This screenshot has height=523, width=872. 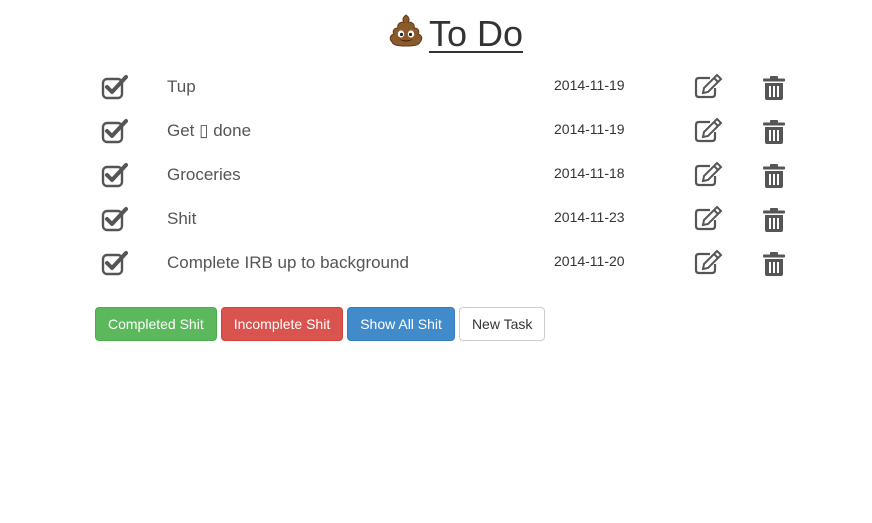 I want to click on task-row: Groceries 2014-11-18, so click(x=455, y=174).